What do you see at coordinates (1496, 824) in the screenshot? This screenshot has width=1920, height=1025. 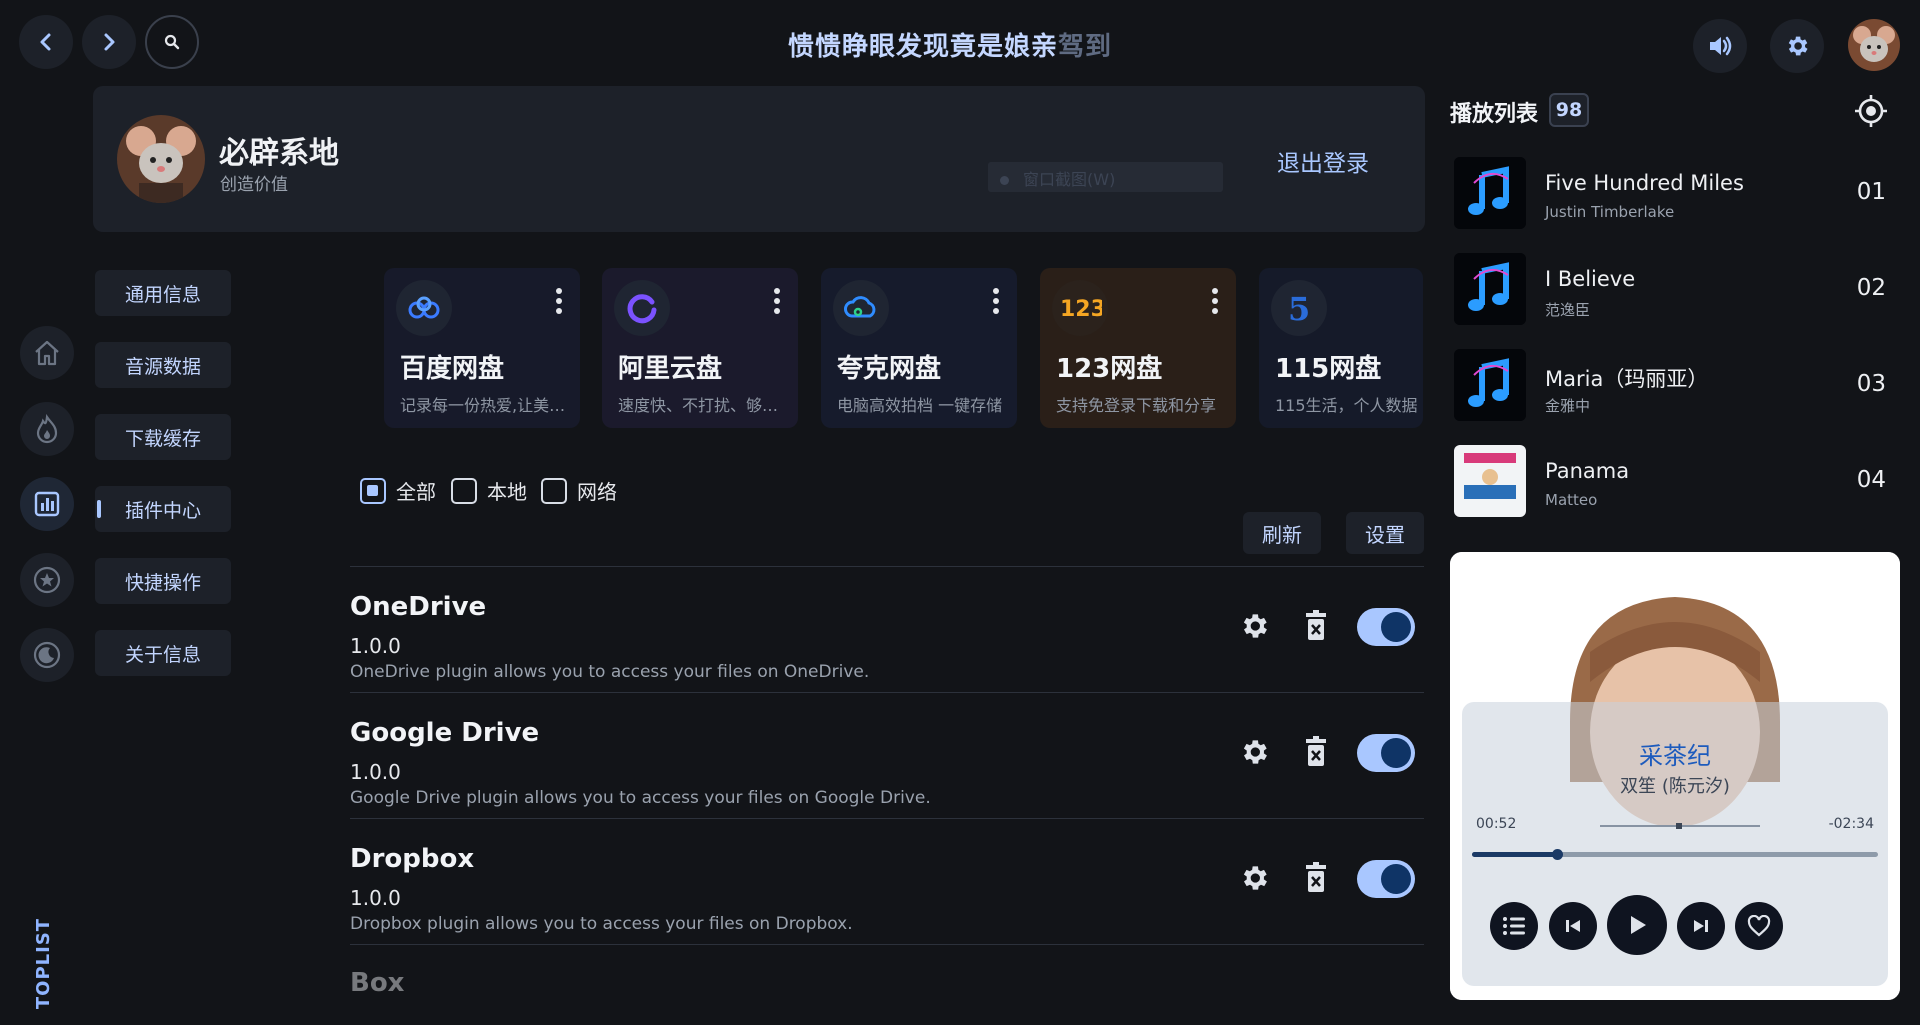 I see `time-current: 00:52` at bounding box center [1496, 824].